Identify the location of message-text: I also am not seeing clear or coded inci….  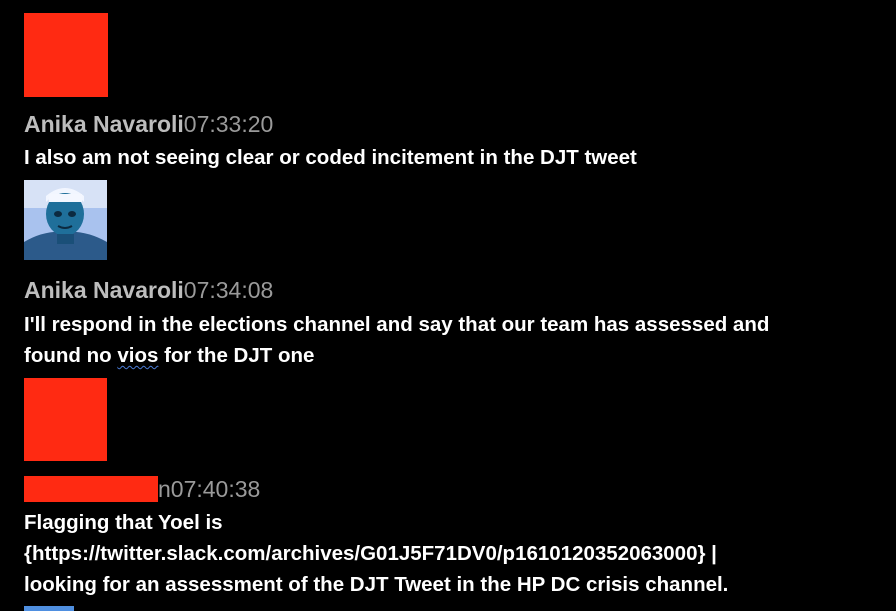
(454, 157).